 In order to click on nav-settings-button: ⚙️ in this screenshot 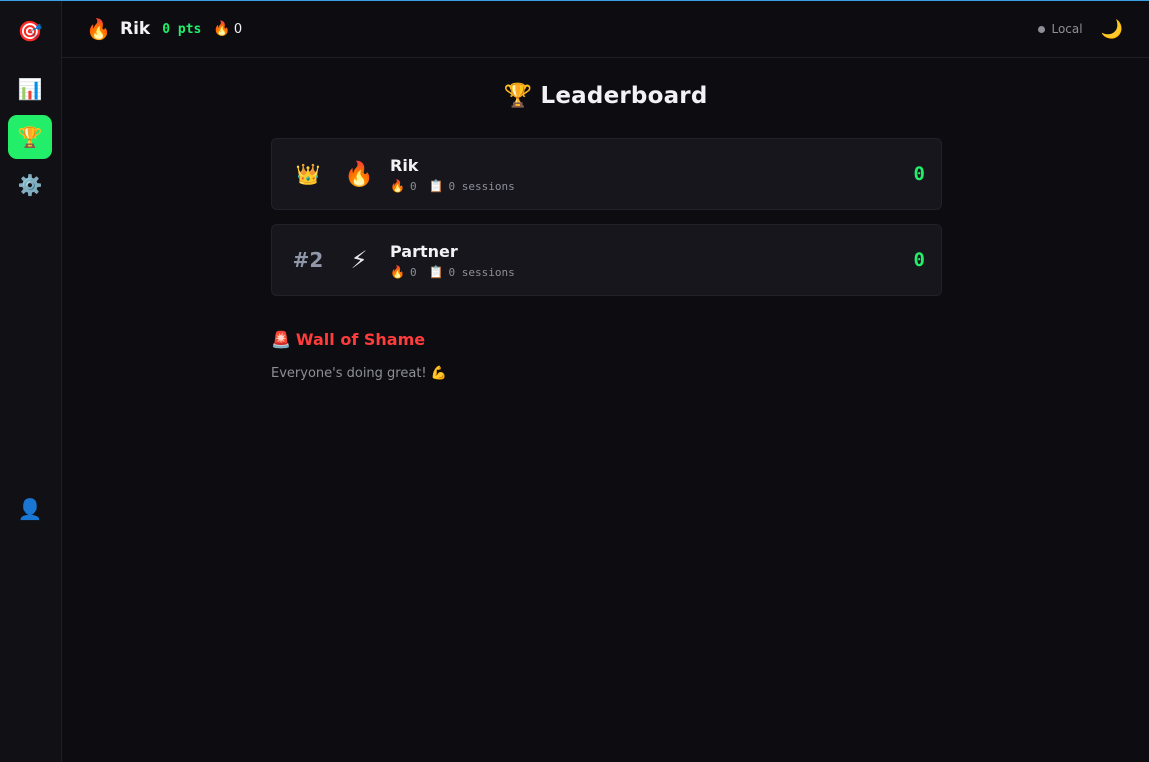, I will do `click(30, 185)`.